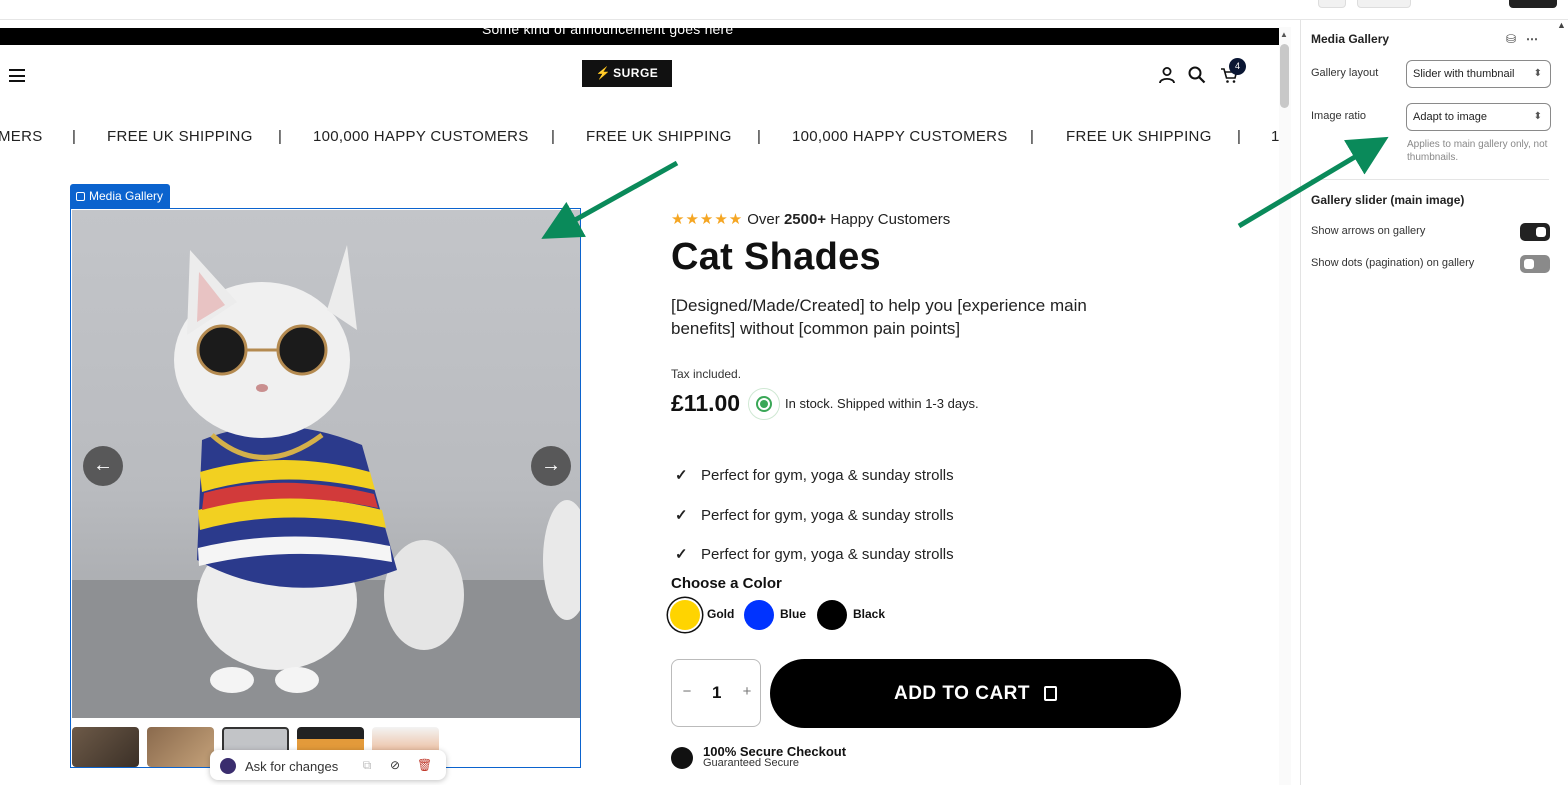  What do you see at coordinates (721, 614) in the screenshot?
I see `color-name-gold: Gold` at bounding box center [721, 614].